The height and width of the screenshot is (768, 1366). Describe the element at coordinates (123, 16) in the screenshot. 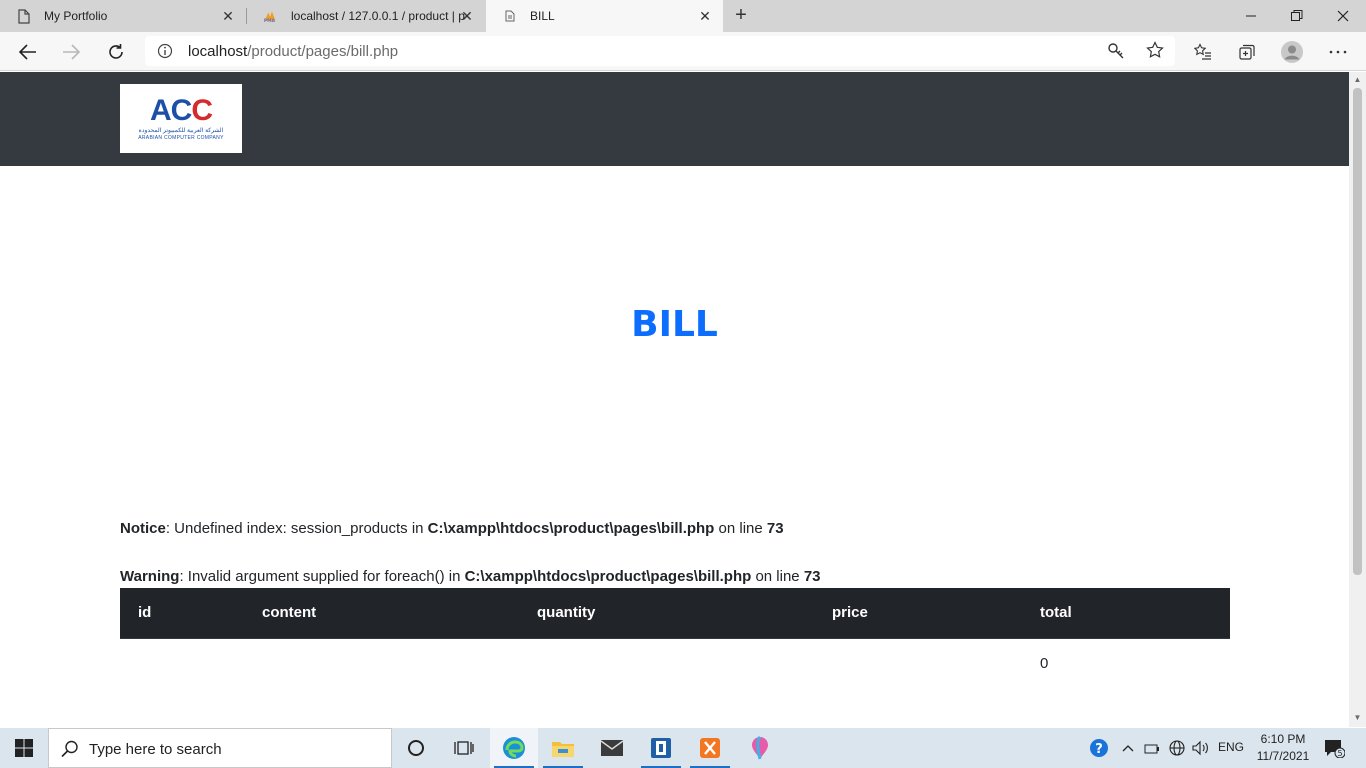

I see `tab-my-portfolio: My Portfolio ✕` at that location.